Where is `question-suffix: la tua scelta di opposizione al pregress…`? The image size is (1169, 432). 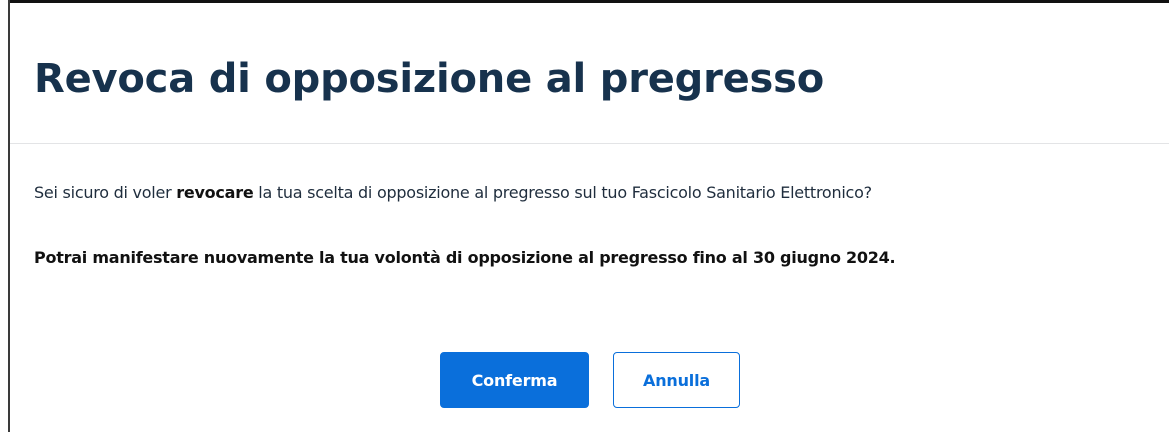 question-suffix: la tua scelta di opposizione al pregress… is located at coordinates (562, 192).